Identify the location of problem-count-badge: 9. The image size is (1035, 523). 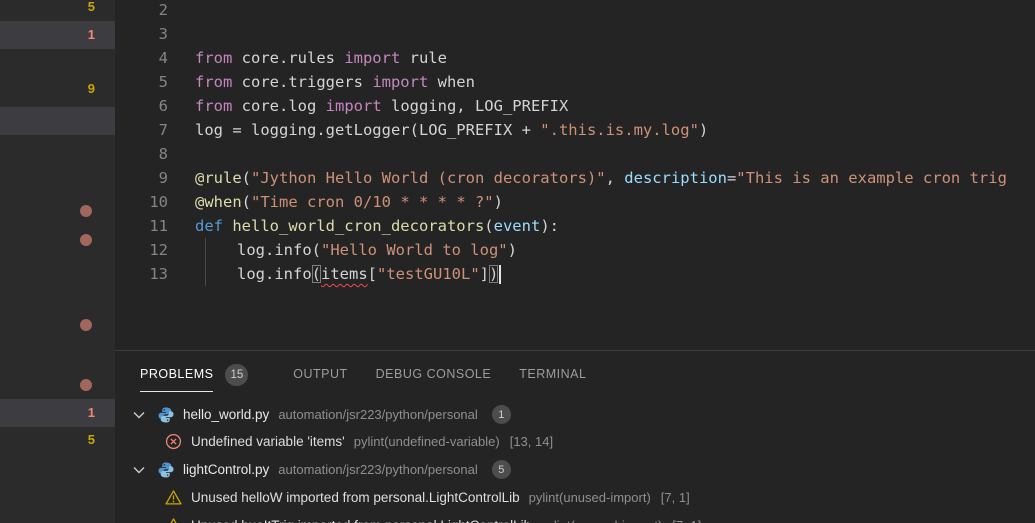
(91, 88).